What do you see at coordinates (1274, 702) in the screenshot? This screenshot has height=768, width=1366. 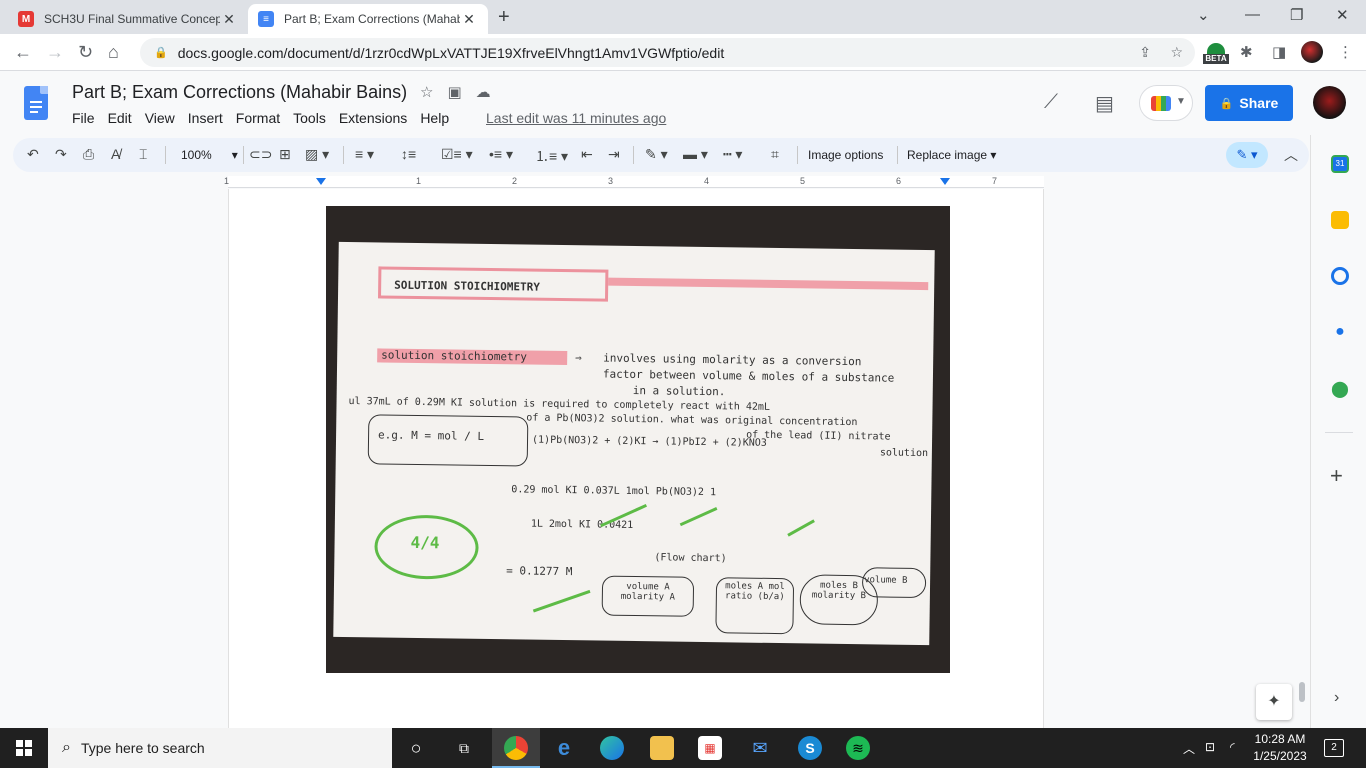 I see `explore-assistant-button: ✦` at bounding box center [1274, 702].